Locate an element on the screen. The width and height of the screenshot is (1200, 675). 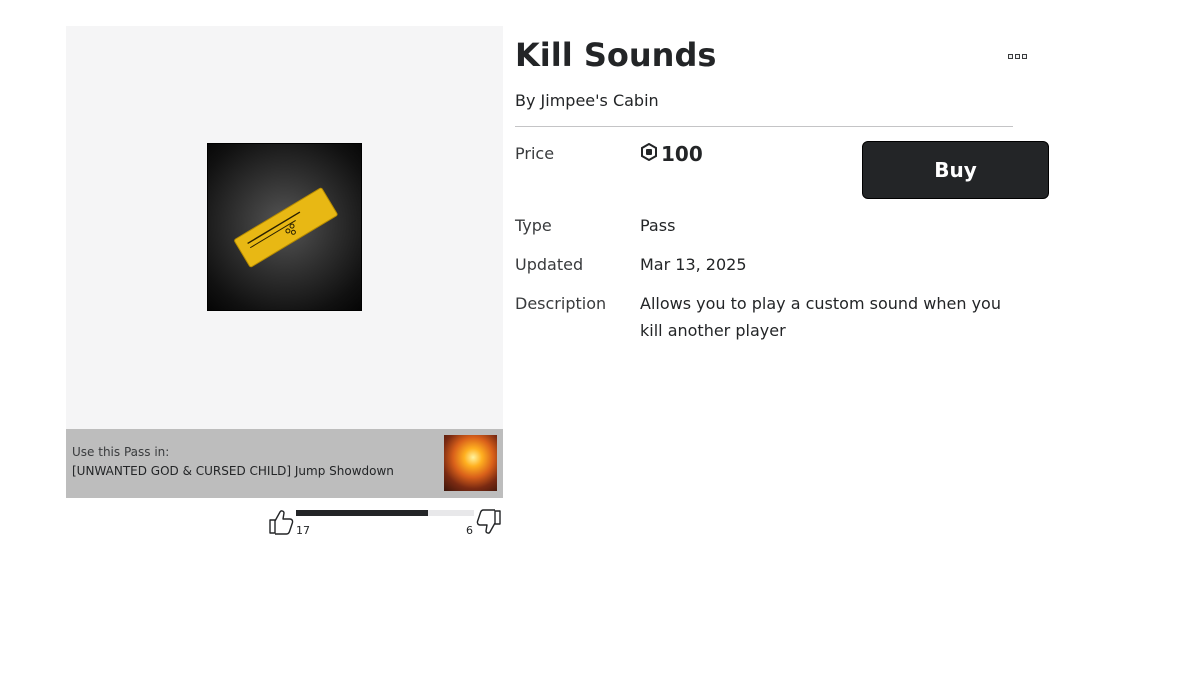
pass-badge-icon is located at coordinates (286, 227).